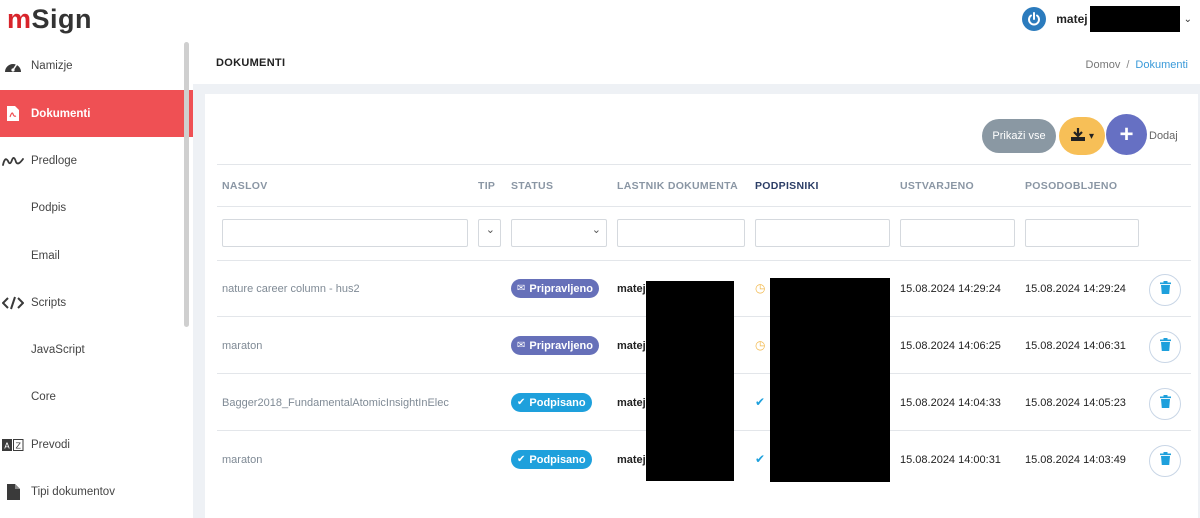  I want to click on translate-icon: AZ, so click(13, 445).